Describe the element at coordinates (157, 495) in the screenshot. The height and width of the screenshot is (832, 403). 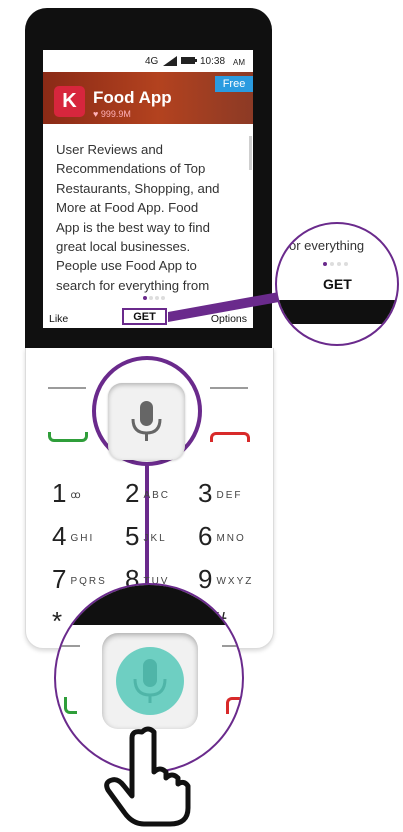
I see `key-letters: ABC` at that location.